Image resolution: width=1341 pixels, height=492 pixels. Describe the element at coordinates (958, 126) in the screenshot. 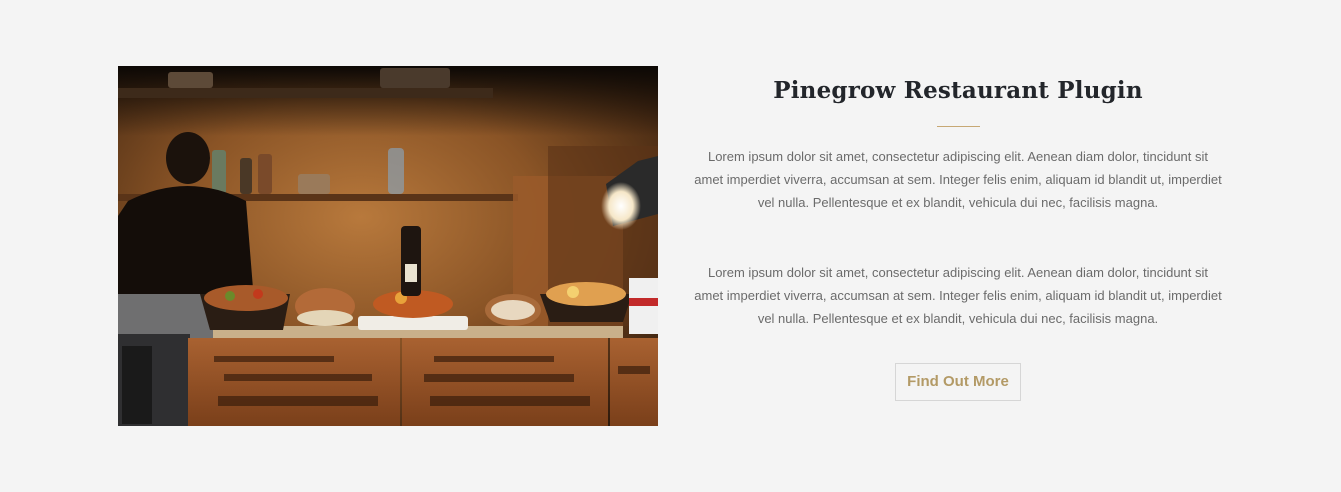

I see `title-divider` at that location.